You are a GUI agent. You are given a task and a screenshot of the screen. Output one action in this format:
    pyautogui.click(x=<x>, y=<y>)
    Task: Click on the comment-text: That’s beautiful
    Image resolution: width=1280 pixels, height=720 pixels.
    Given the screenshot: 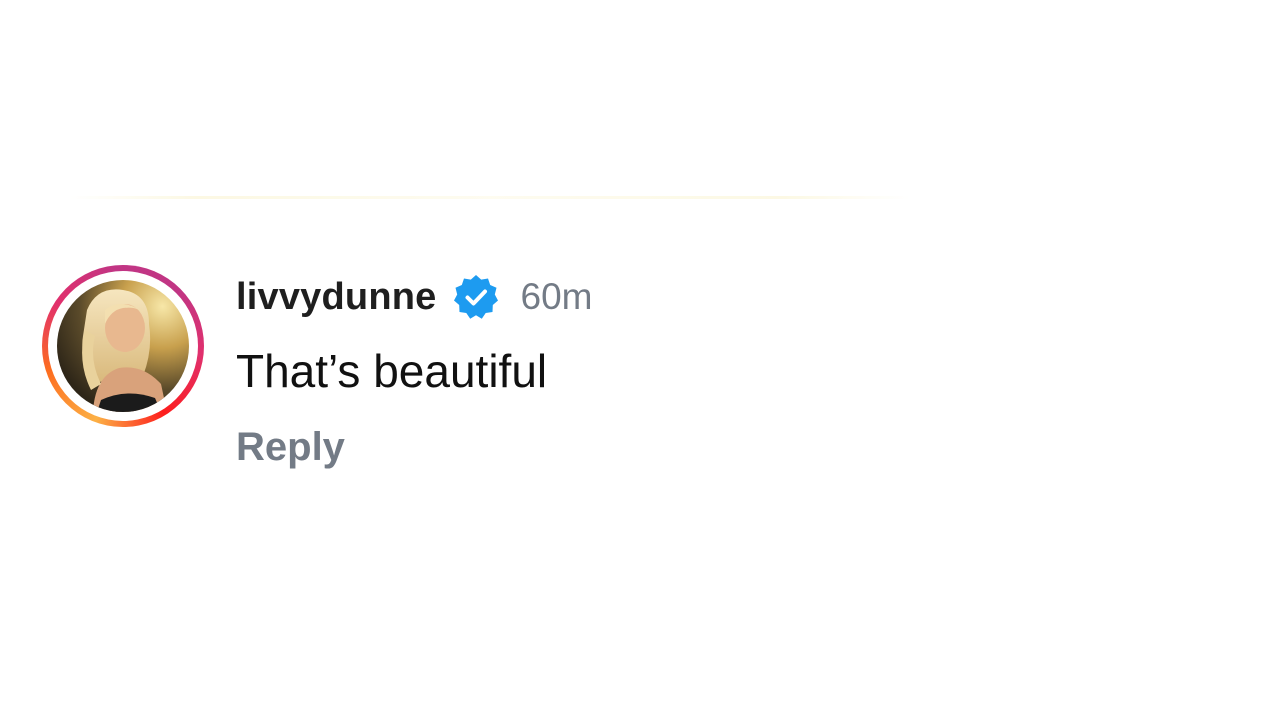 What is the action you would take?
    pyautogui.click(x=392, y=371)
    